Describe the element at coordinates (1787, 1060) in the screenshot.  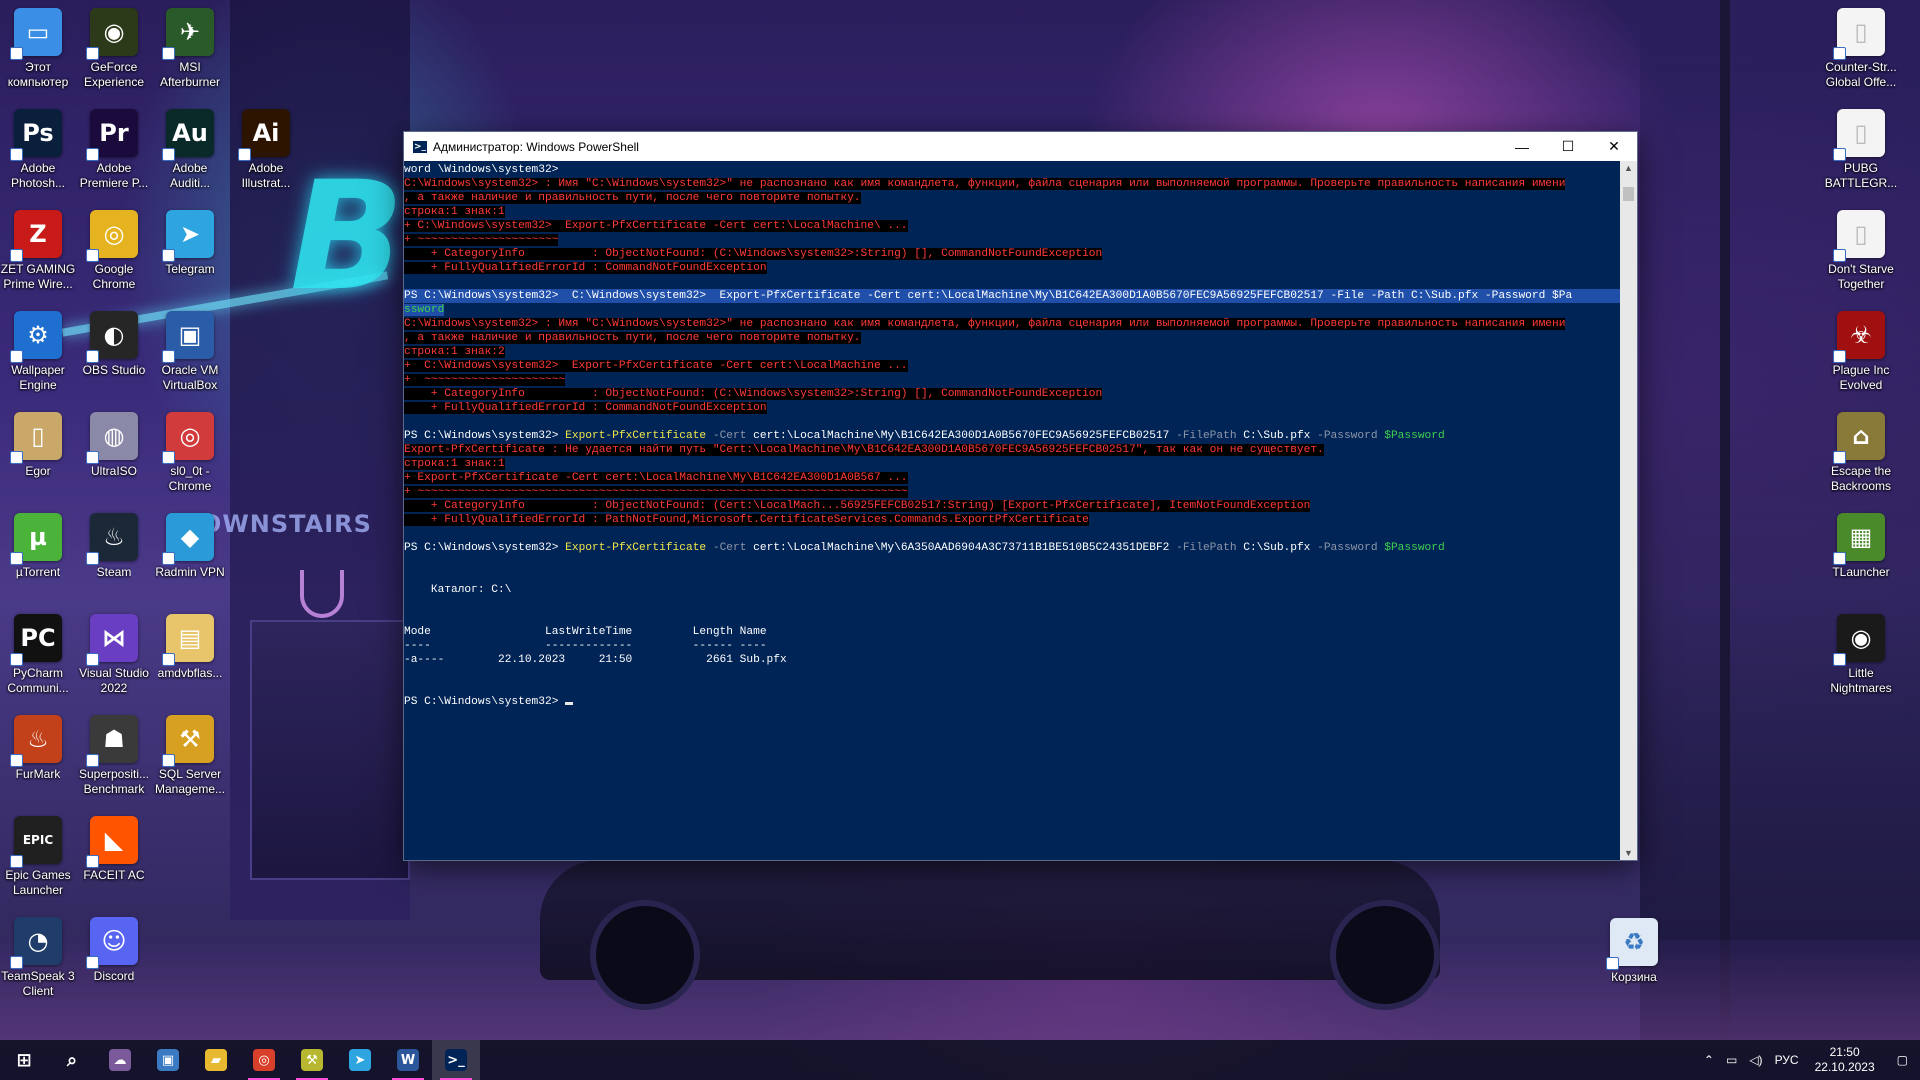
I see `input-language: РУС` at that location.